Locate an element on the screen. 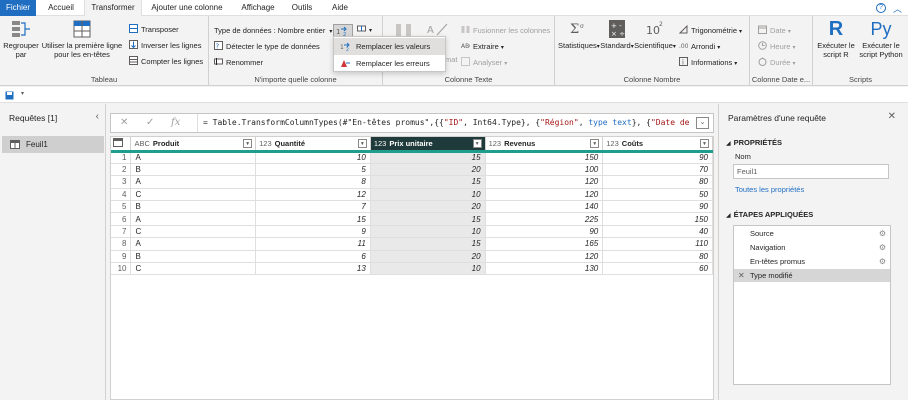  cell-value: 225 is located at coordinates (544, 219).